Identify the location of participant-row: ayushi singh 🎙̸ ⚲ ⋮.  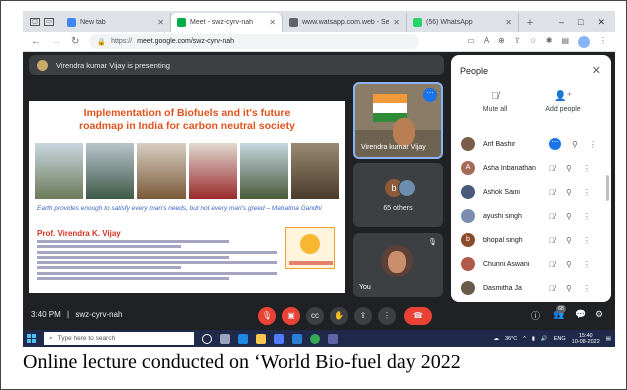
(527, 216).